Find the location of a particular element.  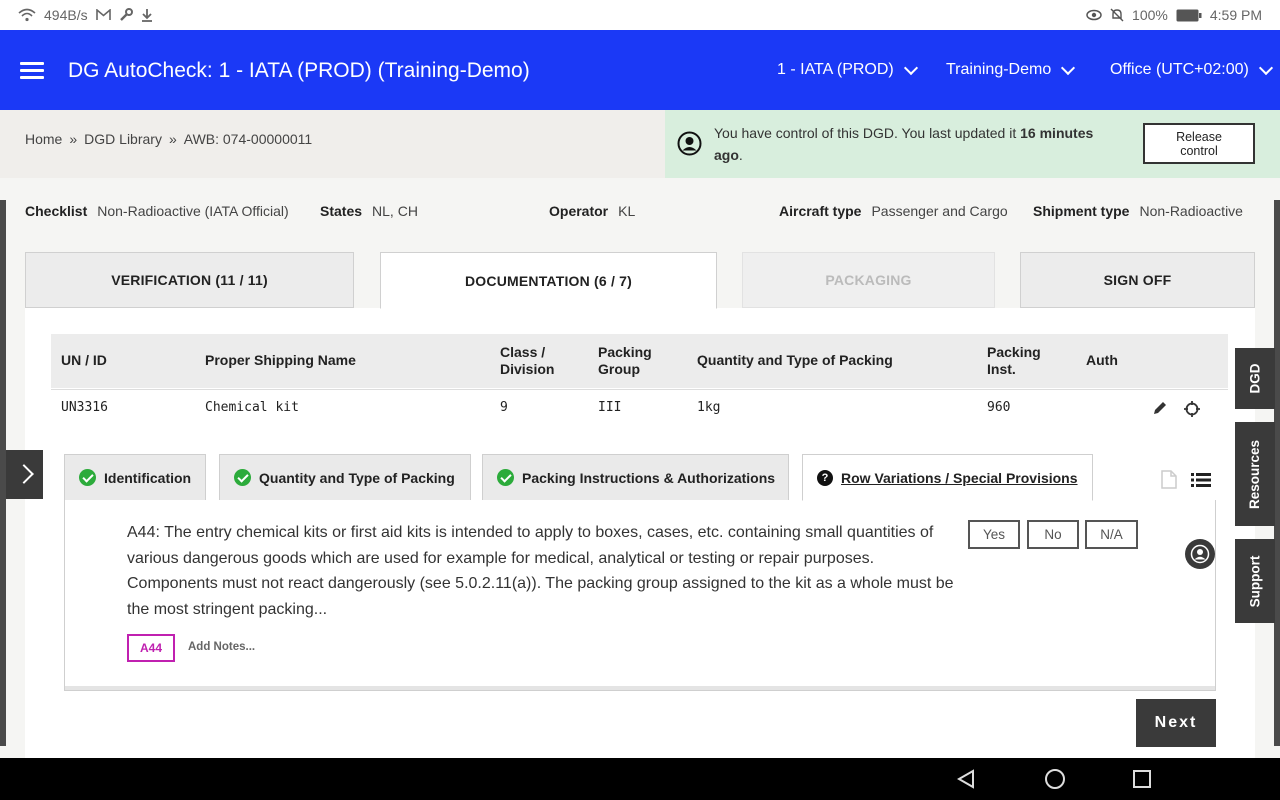

answer-yes-button: Yes is located at coordinates (994, 534).